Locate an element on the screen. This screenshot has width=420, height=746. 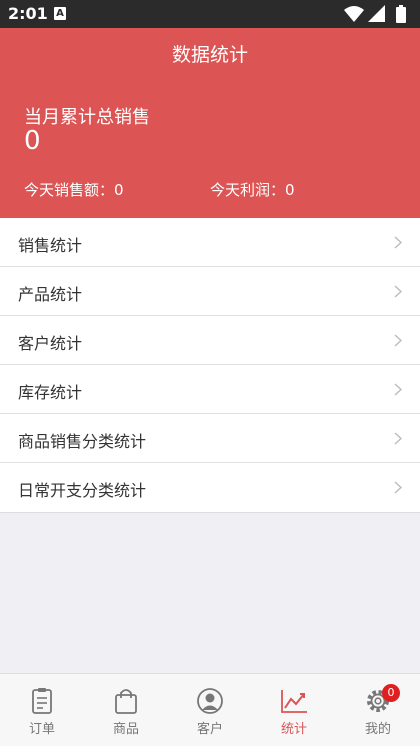
menu-item-label: 销售统计 is located at coordinates (50, 245).